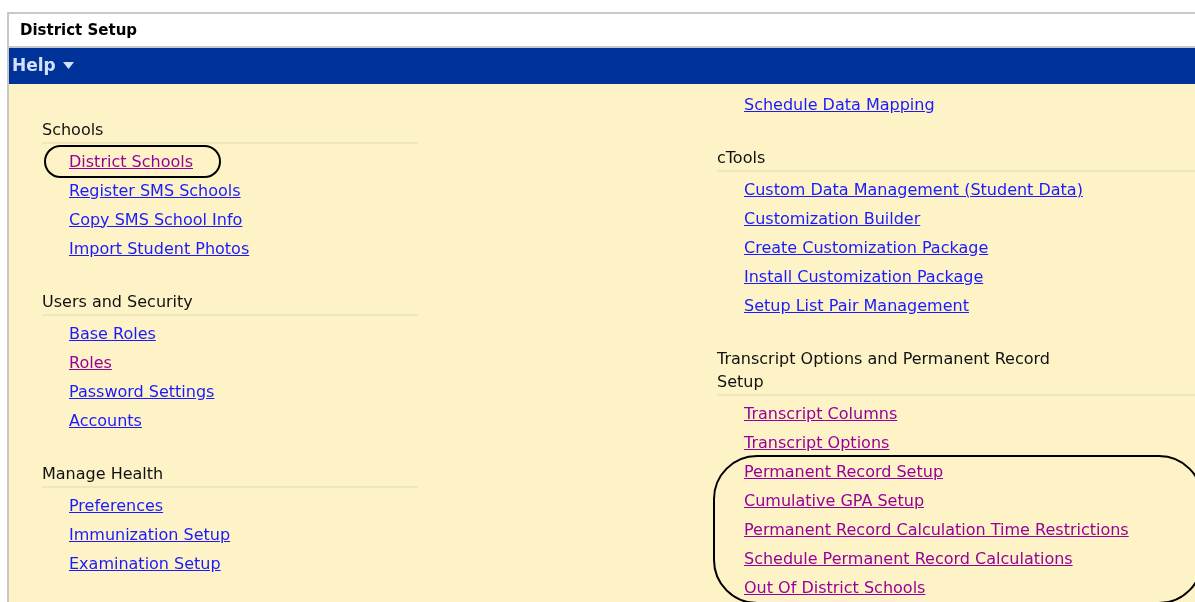  What do you see at coordinates (844, 471) in the screenshot?
I see `setup-link: Permanent Record Setup` at bounding box center [844, 471].